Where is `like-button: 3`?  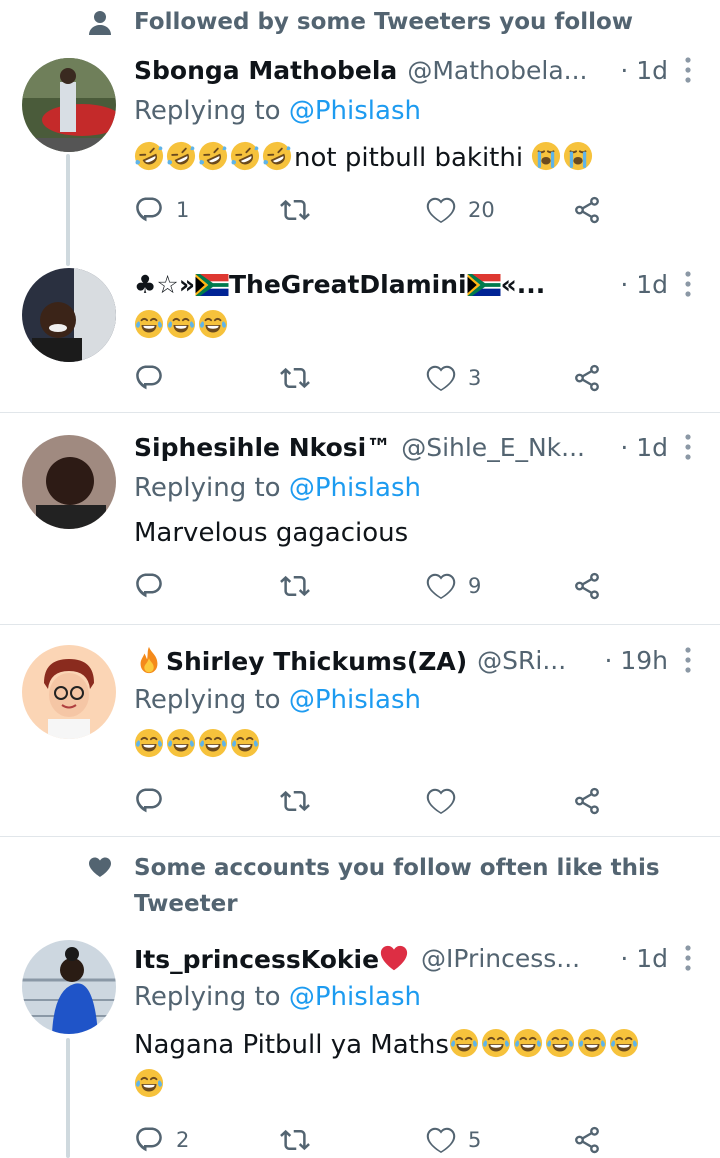
like-button: 3 is located at coordinates (453, 378).